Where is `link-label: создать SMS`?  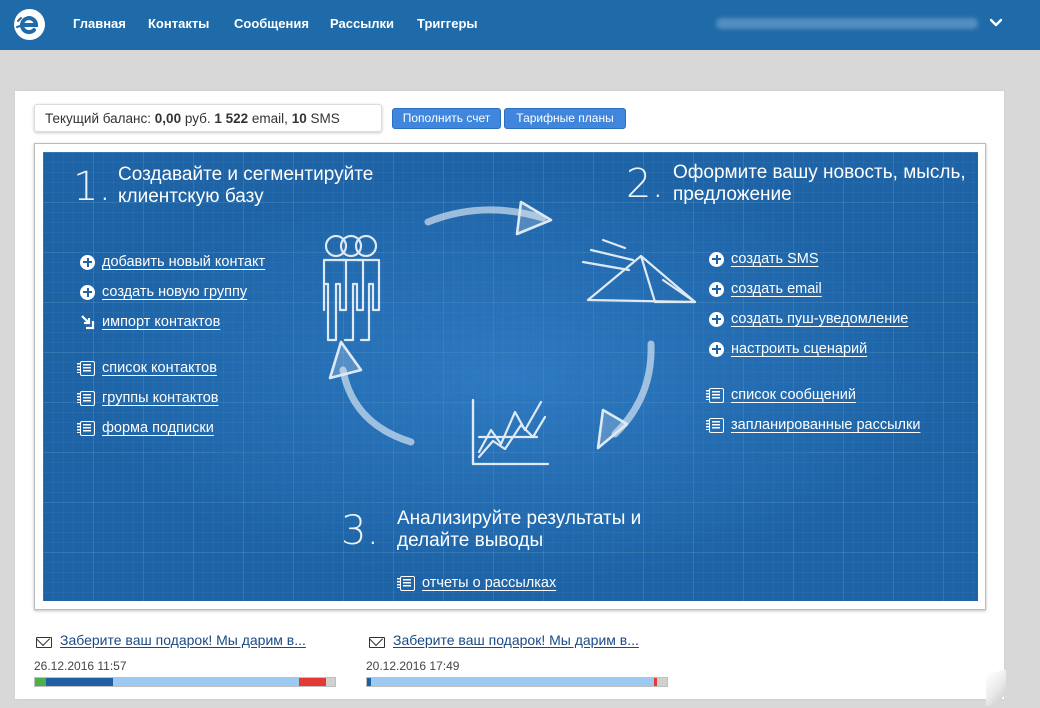
link-label: создать SMS is located at coordinates (775, 259).